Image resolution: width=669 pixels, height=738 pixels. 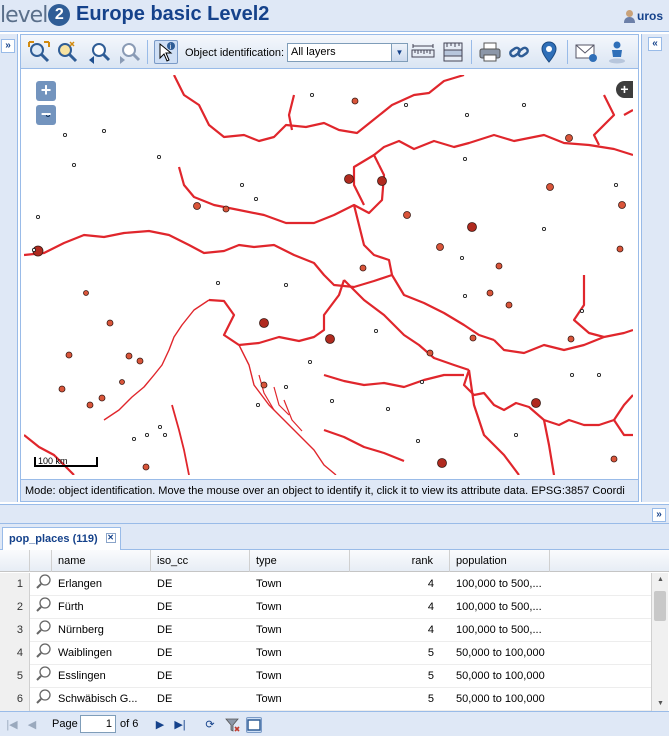 What do you see at coordinates (32, 725) in the screenshot?
I see `previous-page-button: ◀` at bounding box center [32, 725].